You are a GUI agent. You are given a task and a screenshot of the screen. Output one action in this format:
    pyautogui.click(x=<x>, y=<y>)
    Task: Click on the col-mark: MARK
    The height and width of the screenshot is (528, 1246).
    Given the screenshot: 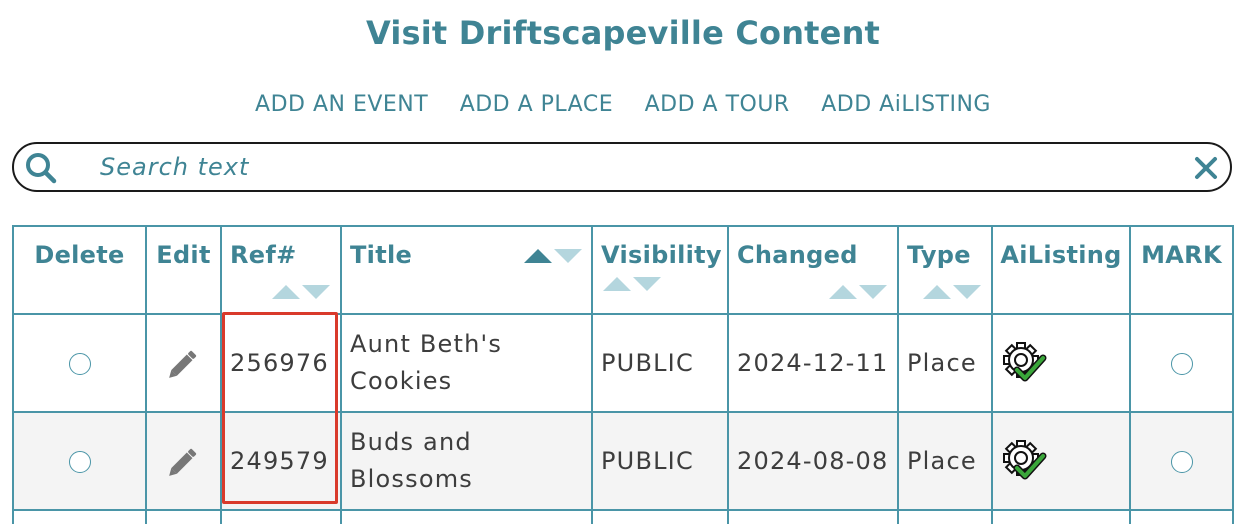 What is the action you would take?
    pyautogui.click(x=1181, y=270)
    